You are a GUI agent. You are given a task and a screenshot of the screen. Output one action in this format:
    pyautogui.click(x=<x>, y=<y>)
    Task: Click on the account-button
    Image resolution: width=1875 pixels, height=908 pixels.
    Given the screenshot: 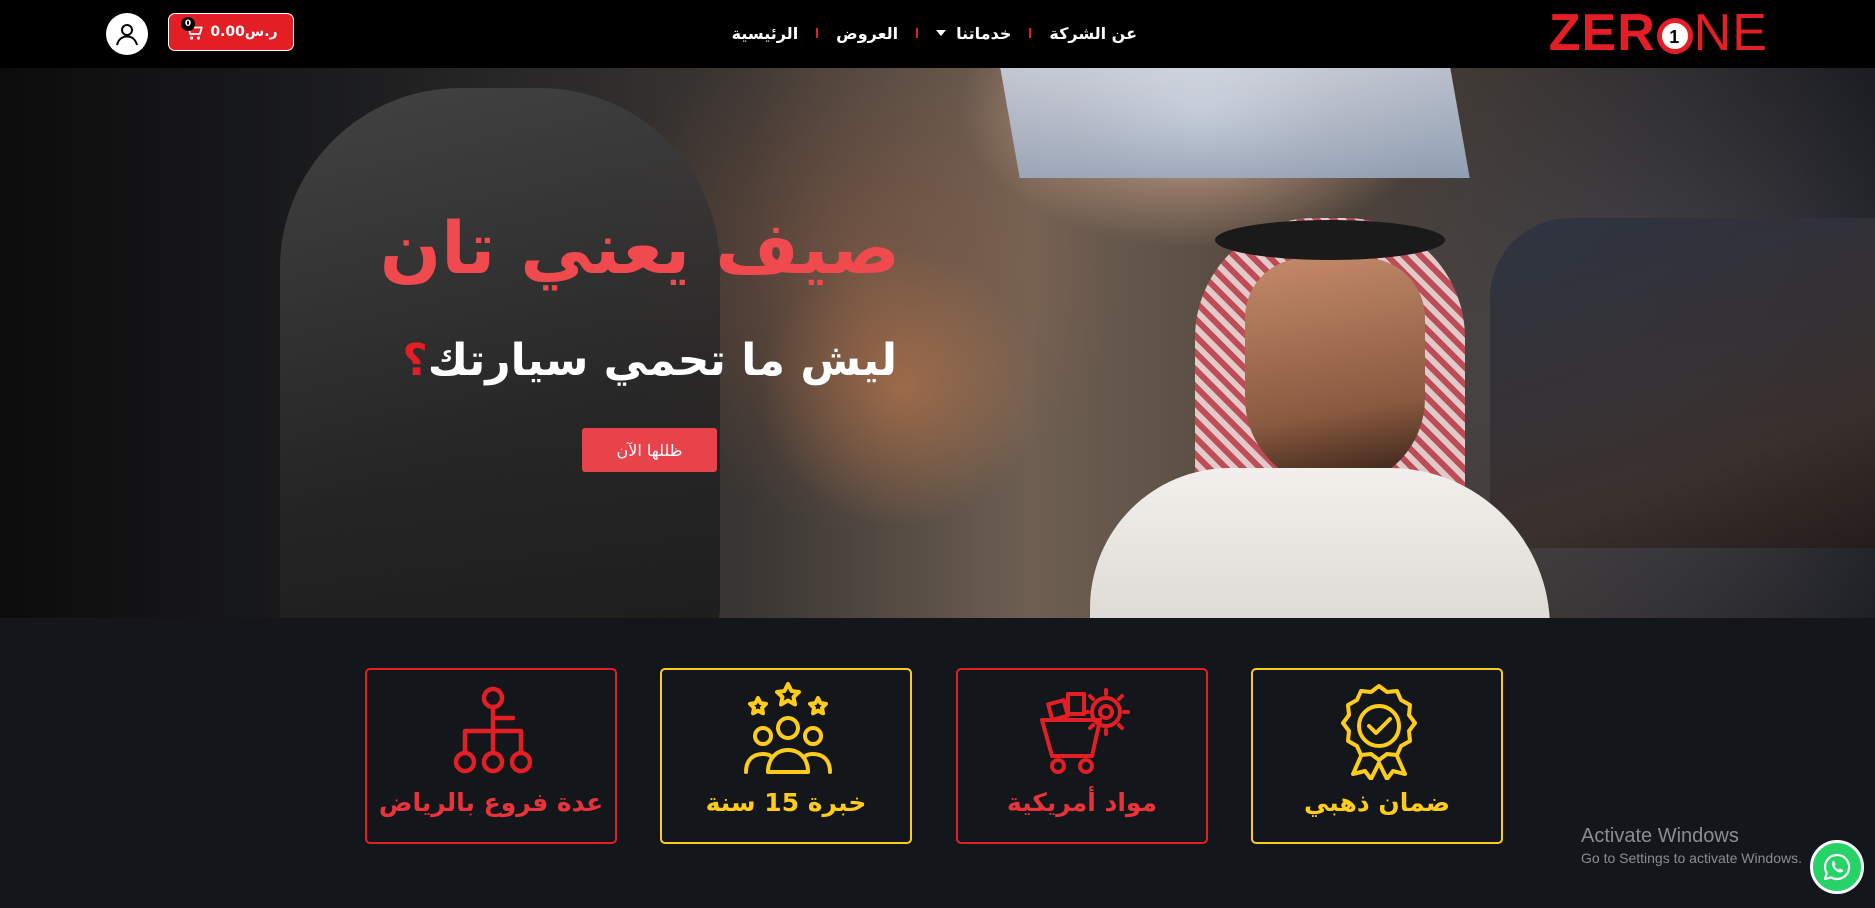 What is the action you would take?
    pyautogui.click(x=127, y=34)
    